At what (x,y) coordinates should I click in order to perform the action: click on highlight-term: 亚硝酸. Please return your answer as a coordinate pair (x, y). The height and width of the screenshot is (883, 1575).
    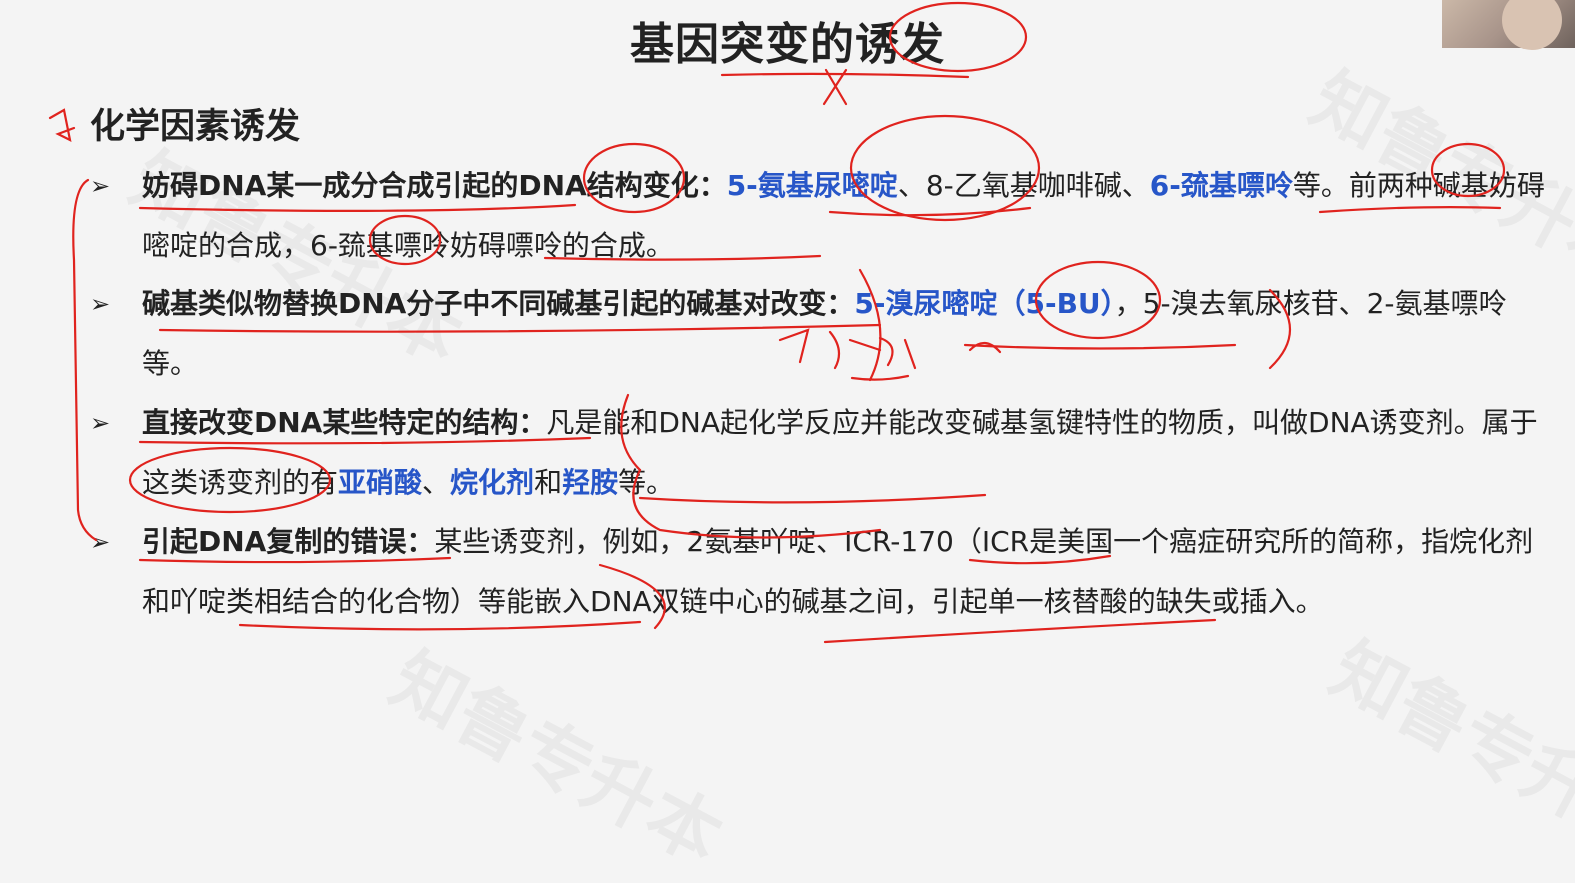
    Looking at the image, I should click on (380, 482).